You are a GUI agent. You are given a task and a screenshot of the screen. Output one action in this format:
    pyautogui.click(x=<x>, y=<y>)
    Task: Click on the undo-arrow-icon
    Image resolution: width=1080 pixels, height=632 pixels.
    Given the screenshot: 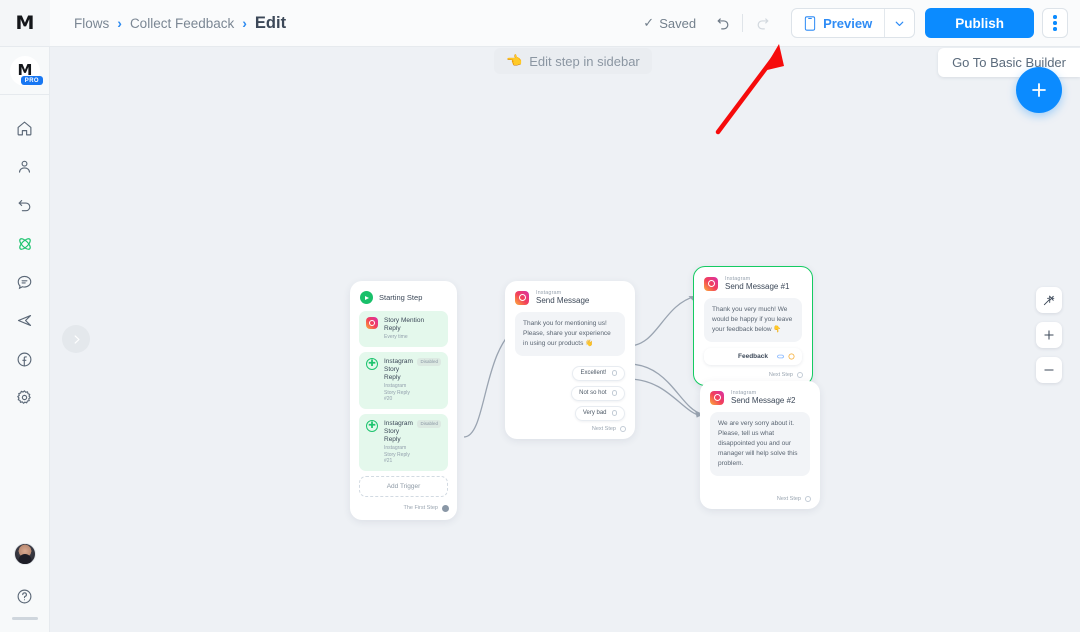 What is the action you would take?
    pyautogui.click(x=24, y=205)
    